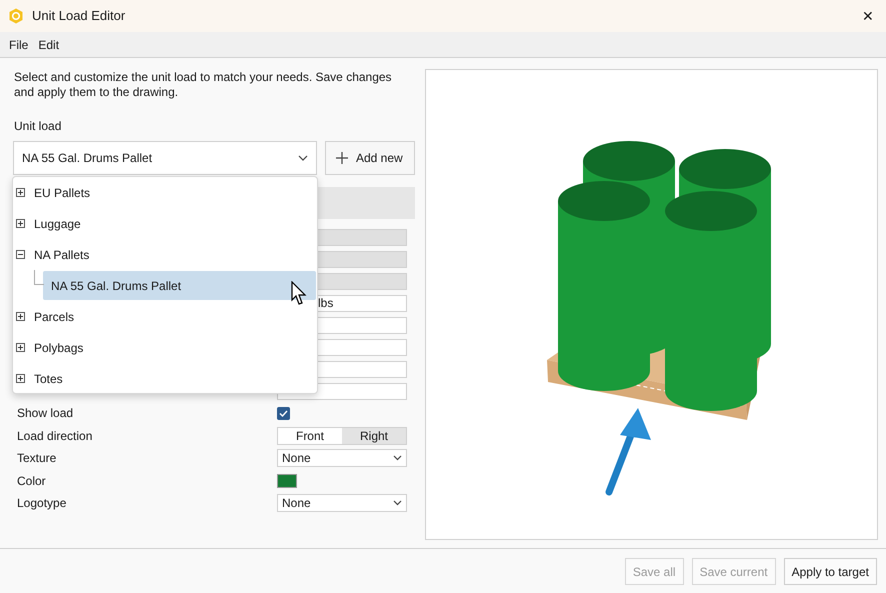  I want to click on tree-item: Totes, so click(48, 379).